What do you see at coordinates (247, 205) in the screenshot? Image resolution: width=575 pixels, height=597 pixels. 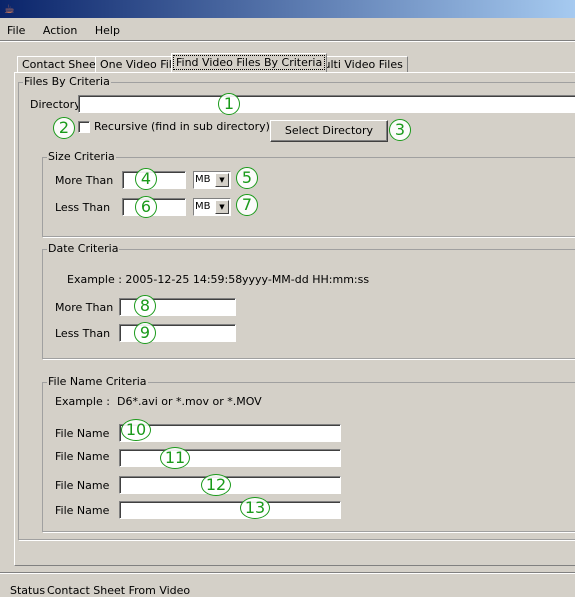 I see `annotation-marker: 7` at bounding box center [247, 205].